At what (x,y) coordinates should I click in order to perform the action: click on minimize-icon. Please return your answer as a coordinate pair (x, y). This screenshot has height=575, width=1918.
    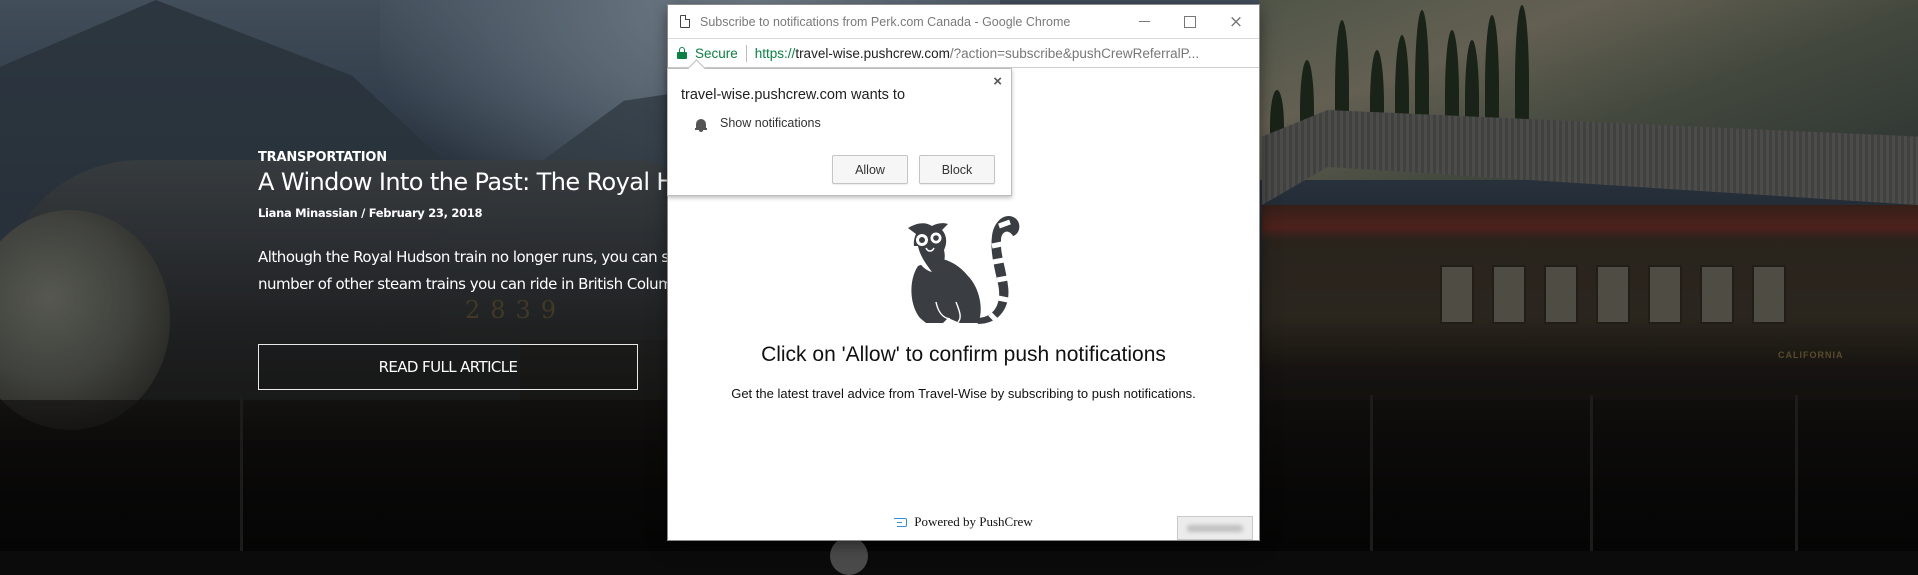
    Looking at the image, I should click on (1144, 21).